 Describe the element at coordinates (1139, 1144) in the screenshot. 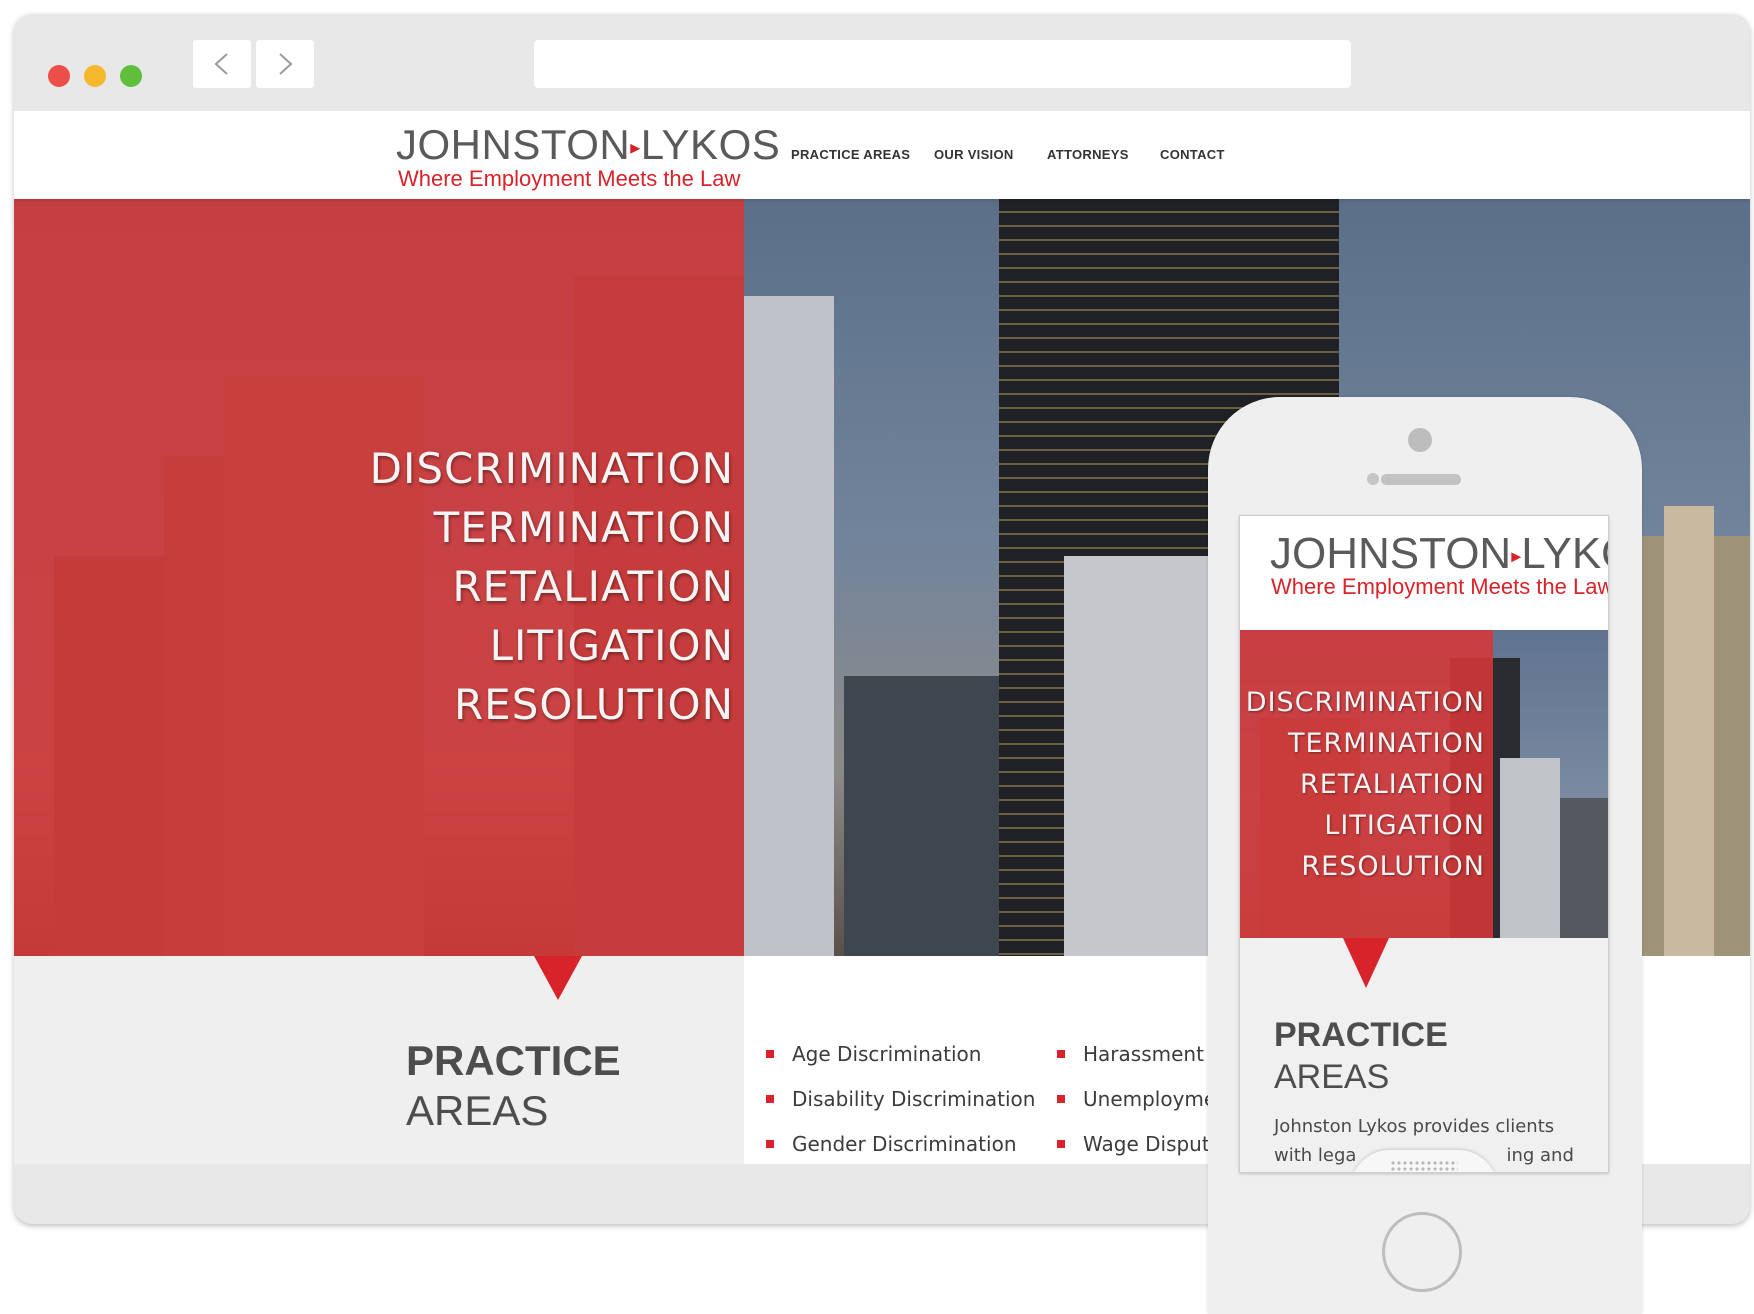

I see `practice-item-wage: Wage Dispute` at that location.